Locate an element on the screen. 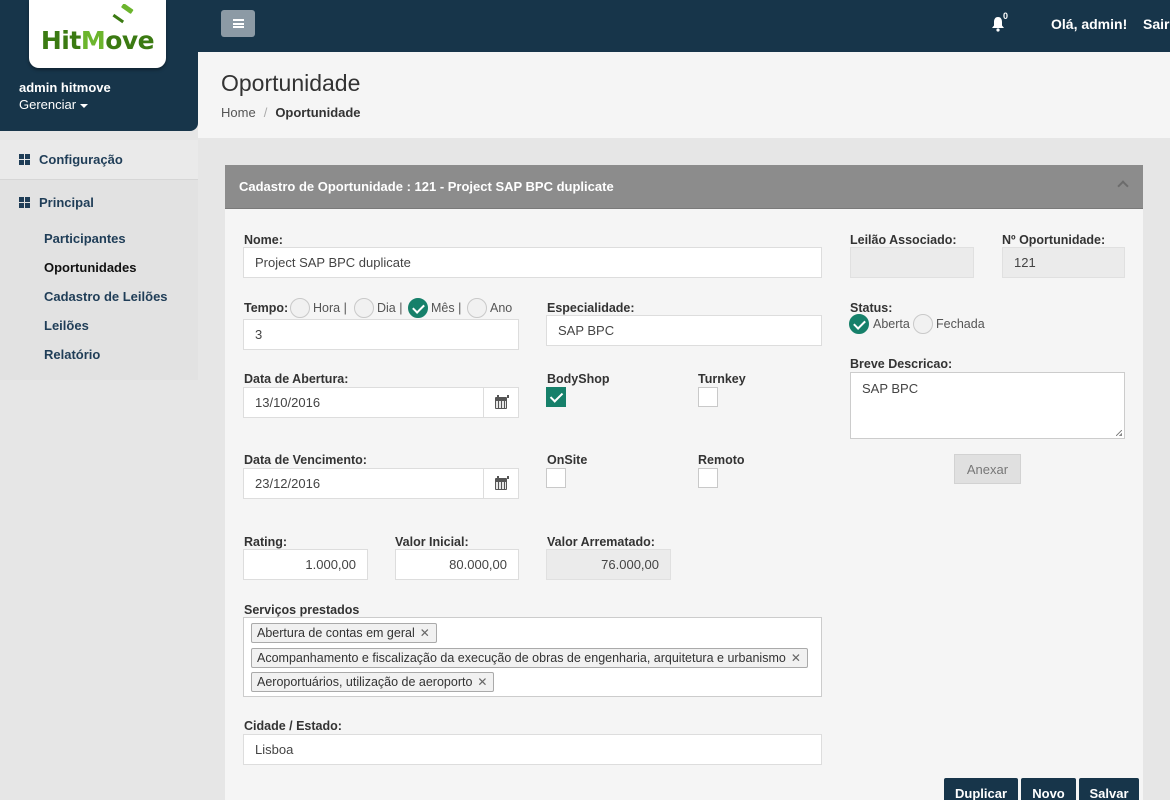 The width and height of the screenshot is (1170, 800). novo-button: Novo is located at coordinates (1048, 789).